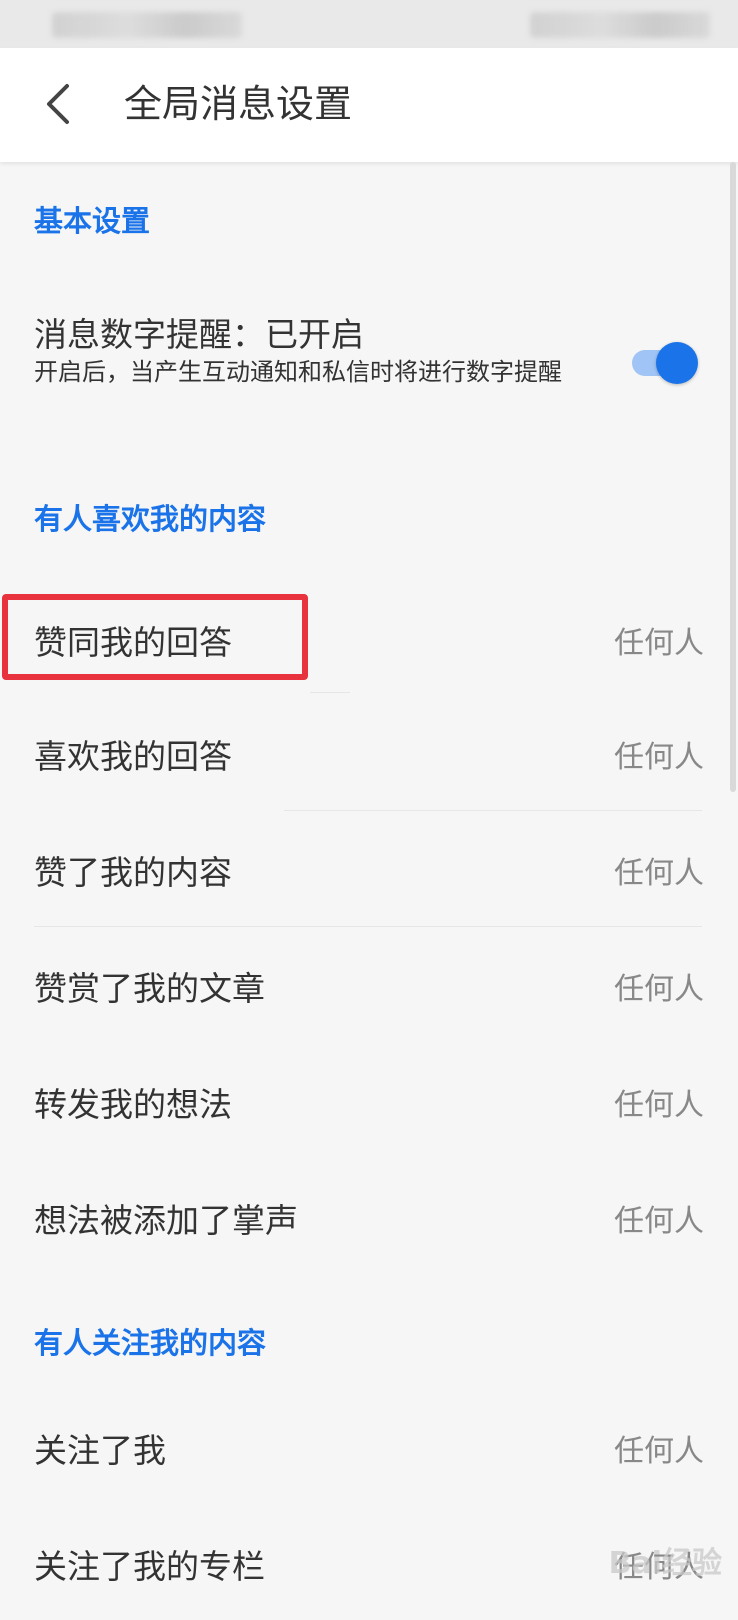 This screenshot has width=738, height=1620. I want to click on divider, so click(330, 692).